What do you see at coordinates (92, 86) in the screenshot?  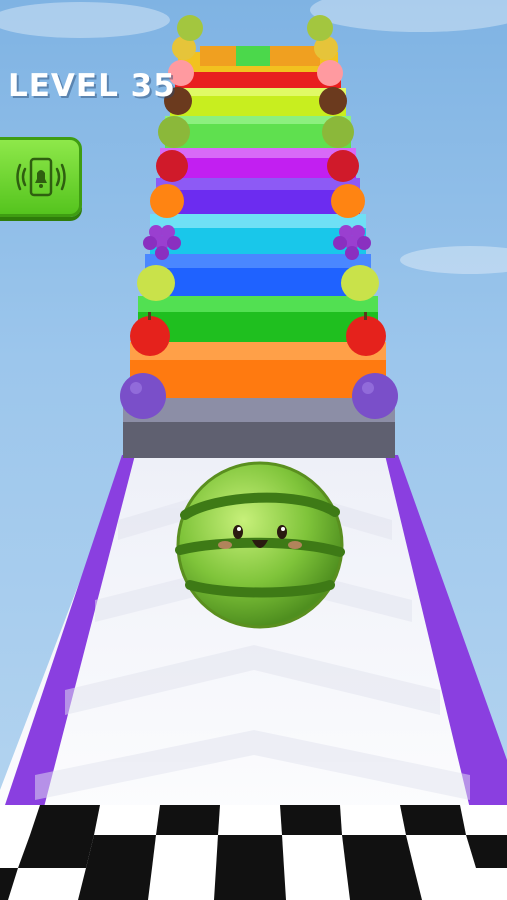 I see `level-label: LEVEL 35` at bounding box center [92, 86].